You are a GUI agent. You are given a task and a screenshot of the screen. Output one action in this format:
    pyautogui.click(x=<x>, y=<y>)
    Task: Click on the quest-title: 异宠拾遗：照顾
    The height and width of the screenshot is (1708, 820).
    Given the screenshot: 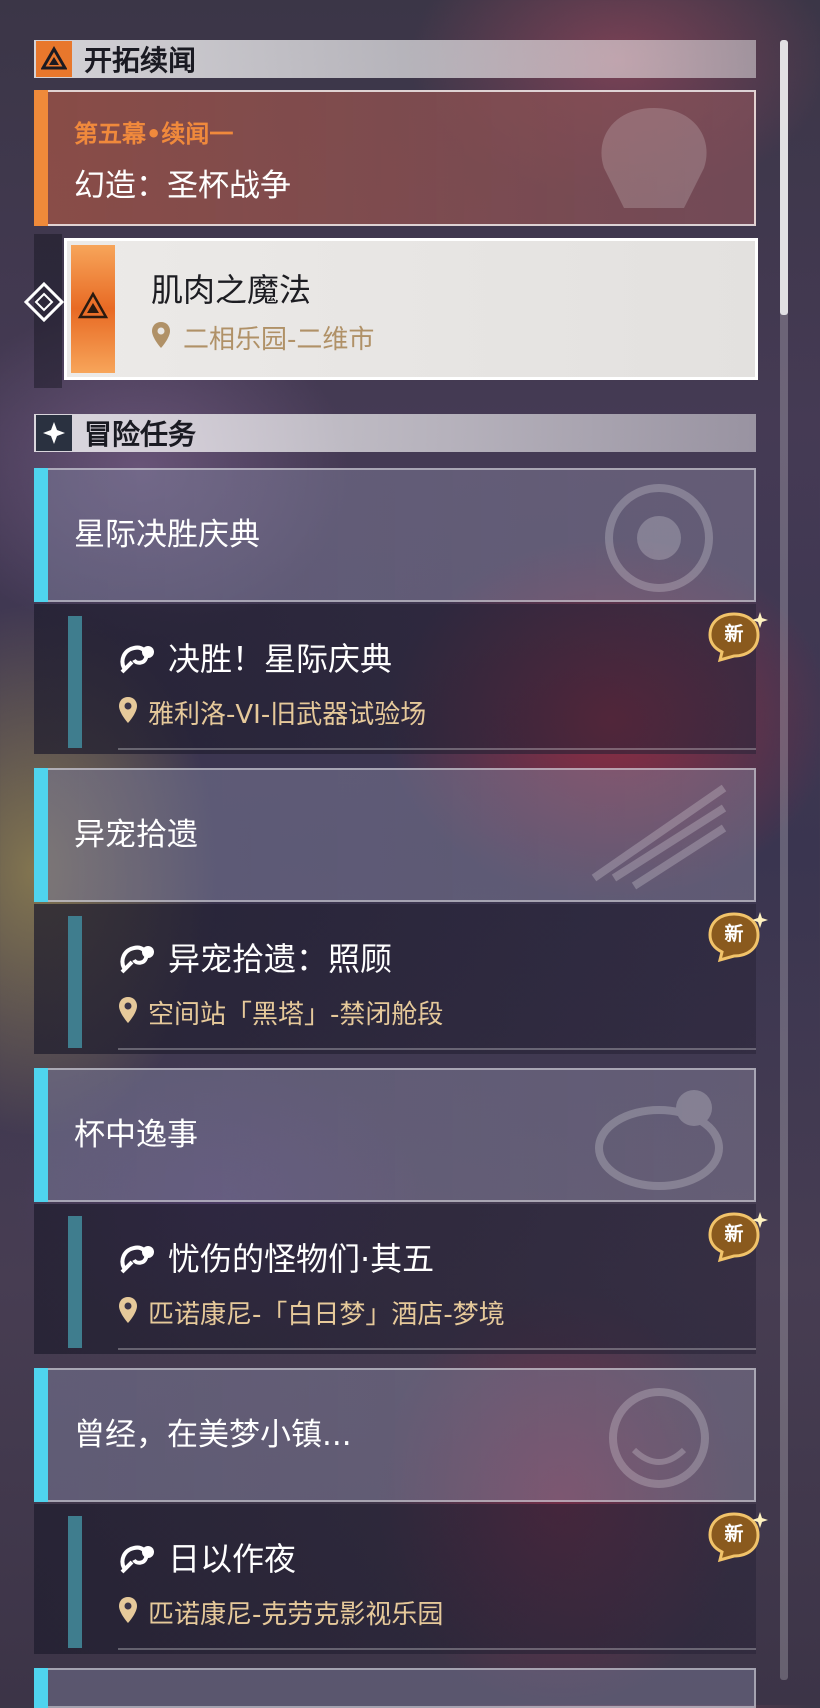 What is the action you would take?
    pyautogui.click(x=280, y=959)
    